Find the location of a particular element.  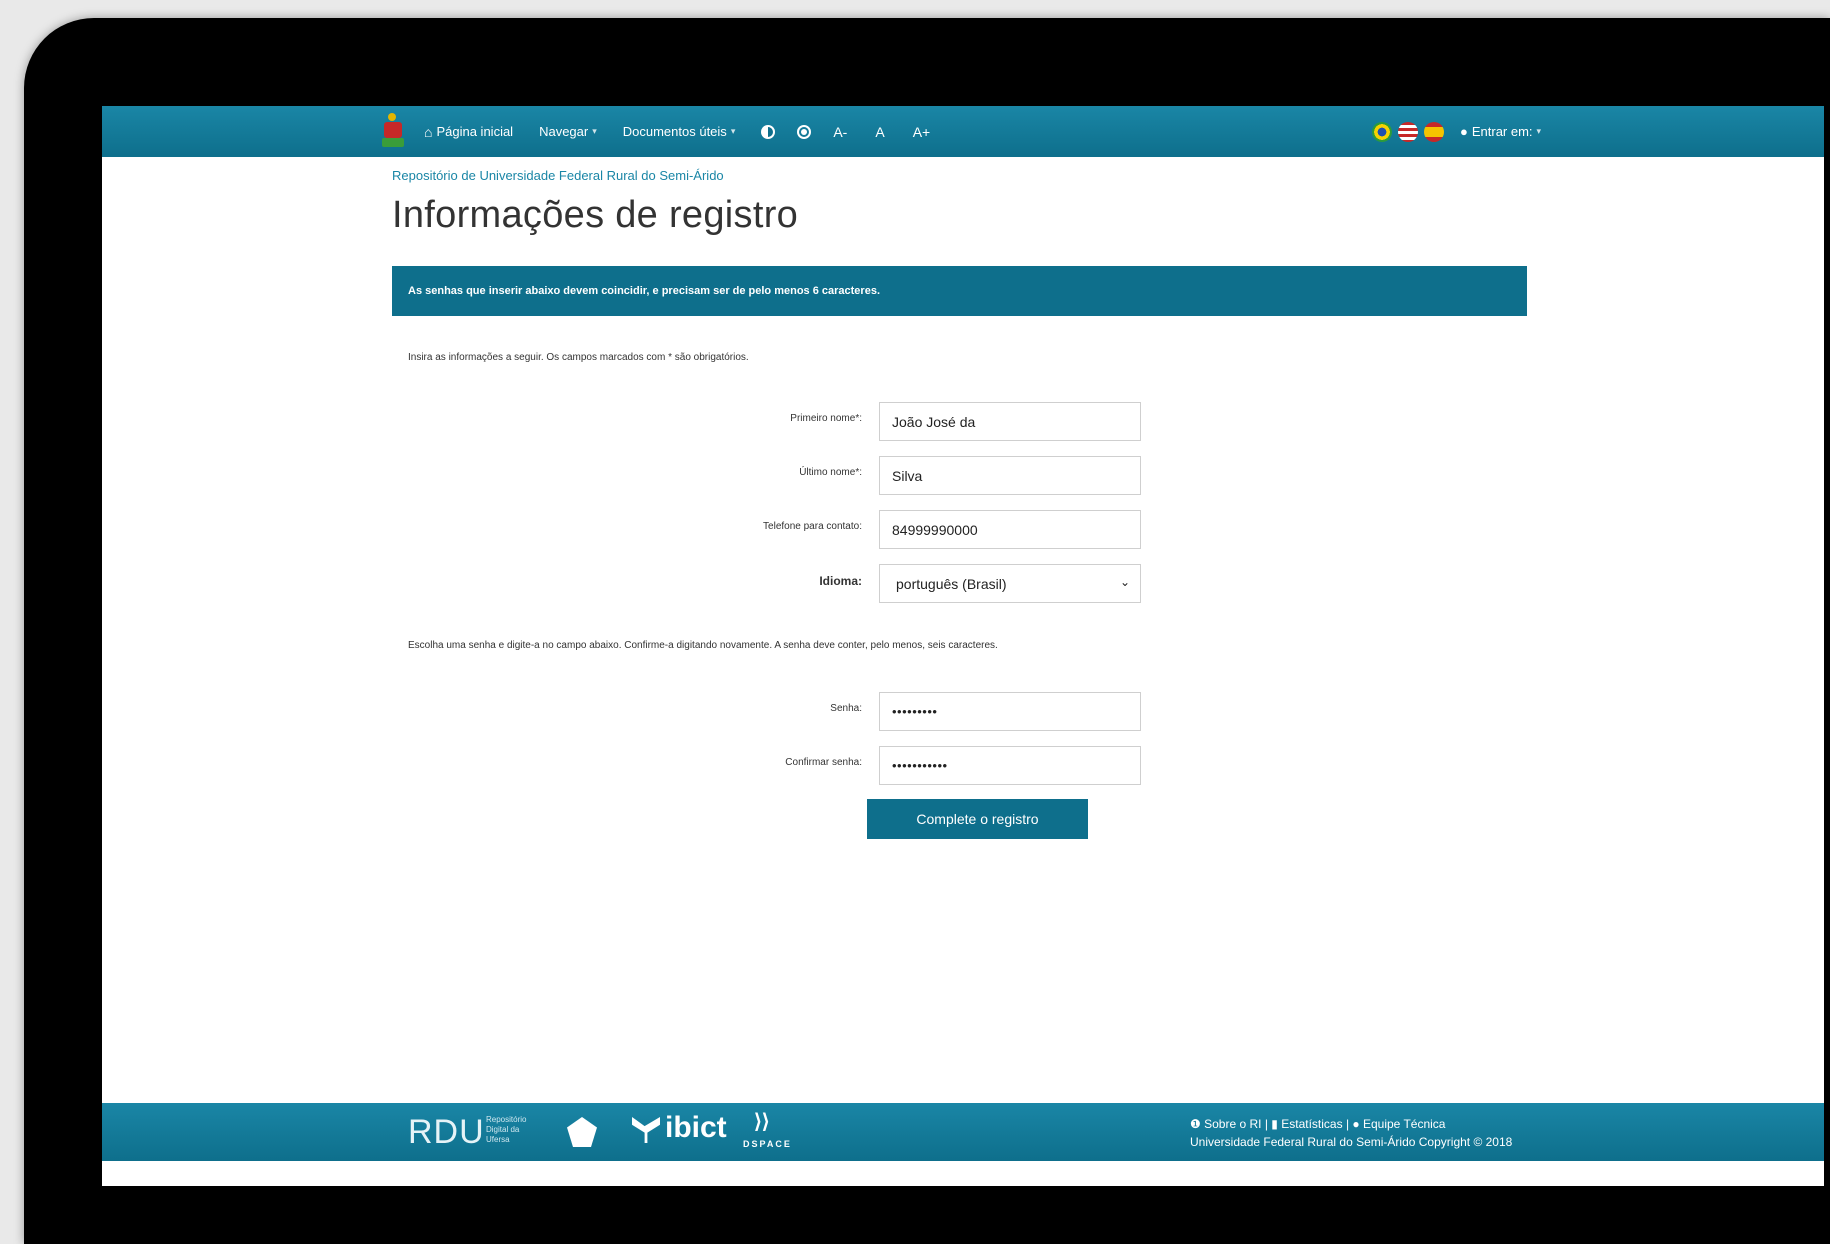

first-name-value: João José da is located at coordinates (934, 421).